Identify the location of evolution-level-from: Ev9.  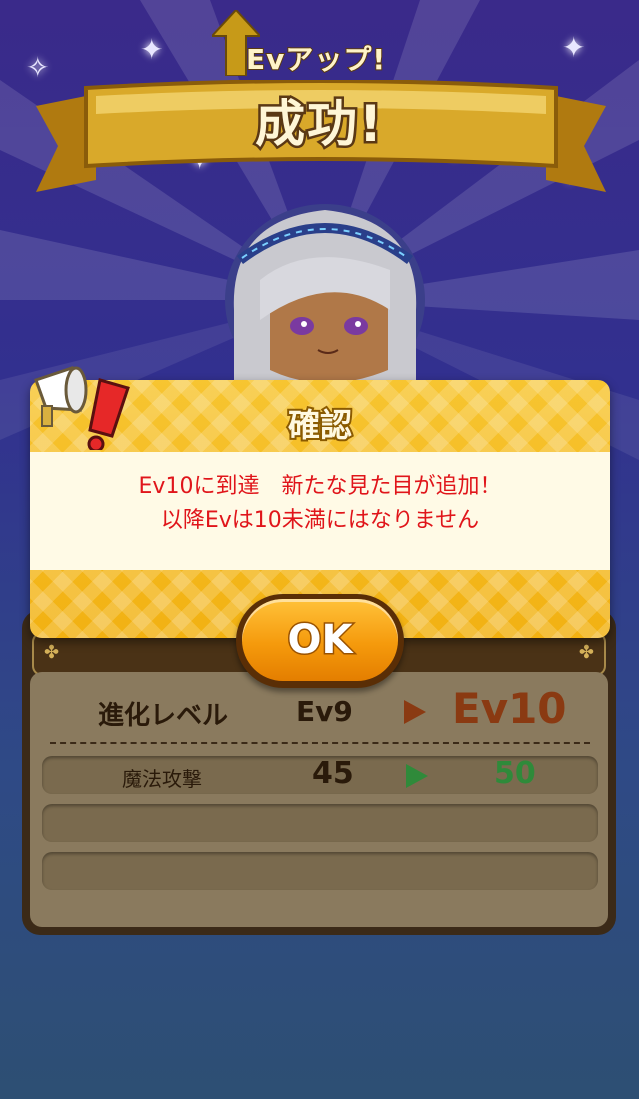
(324, 711).